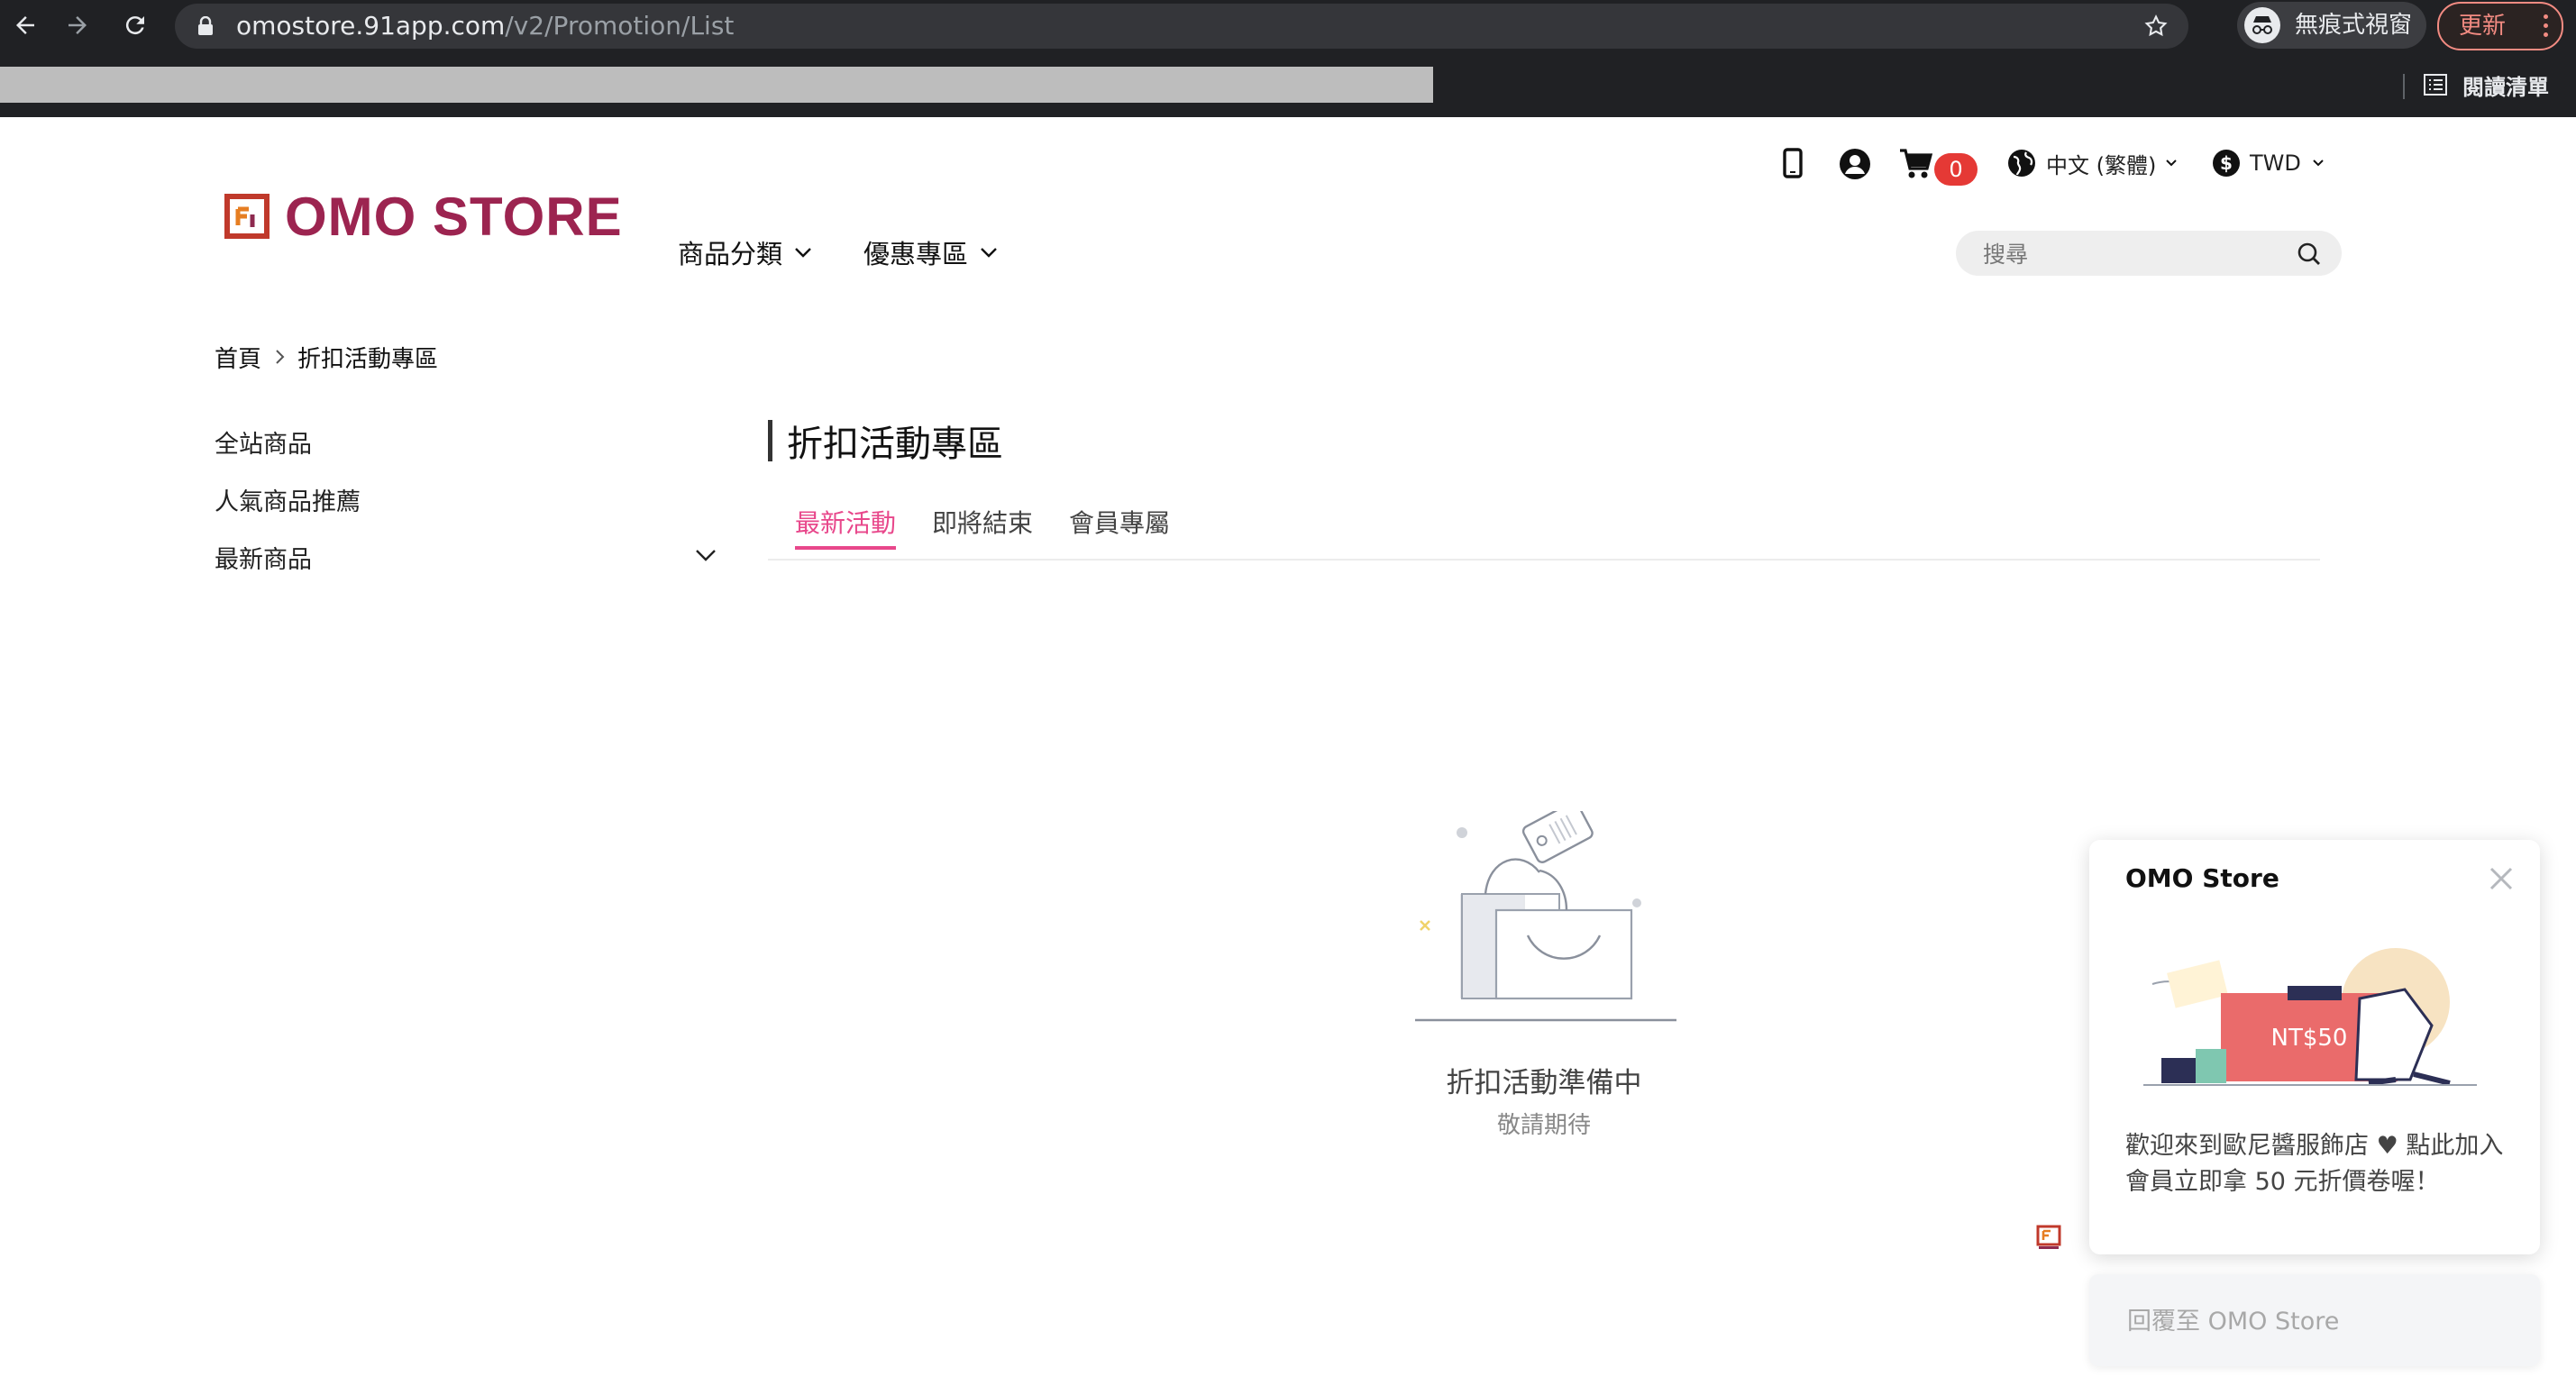  I want to click on incognito-icon, so click(2262, 25).